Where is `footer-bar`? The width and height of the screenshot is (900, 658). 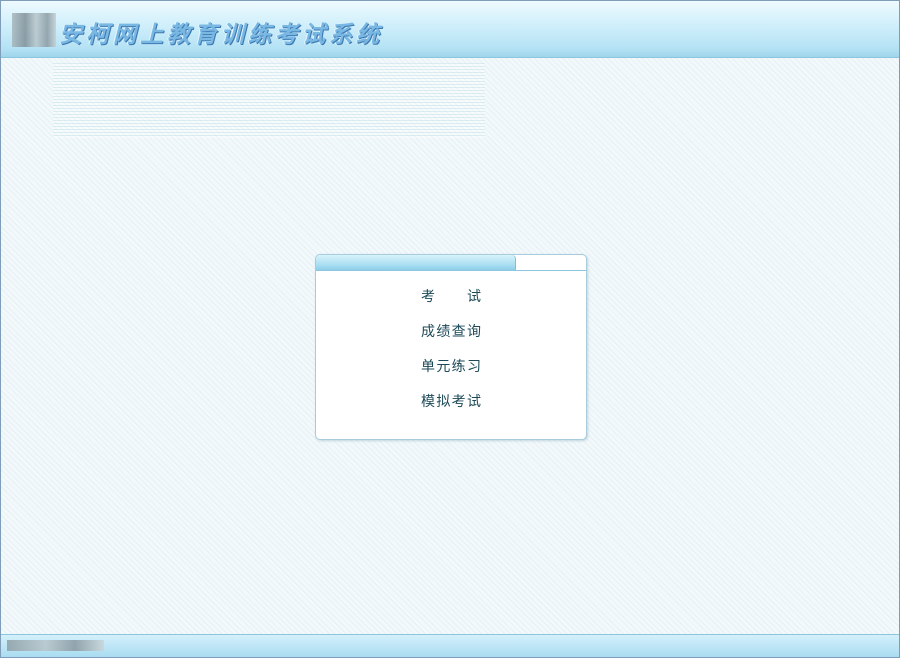 footer-bar is located at coordinates (450, 645).